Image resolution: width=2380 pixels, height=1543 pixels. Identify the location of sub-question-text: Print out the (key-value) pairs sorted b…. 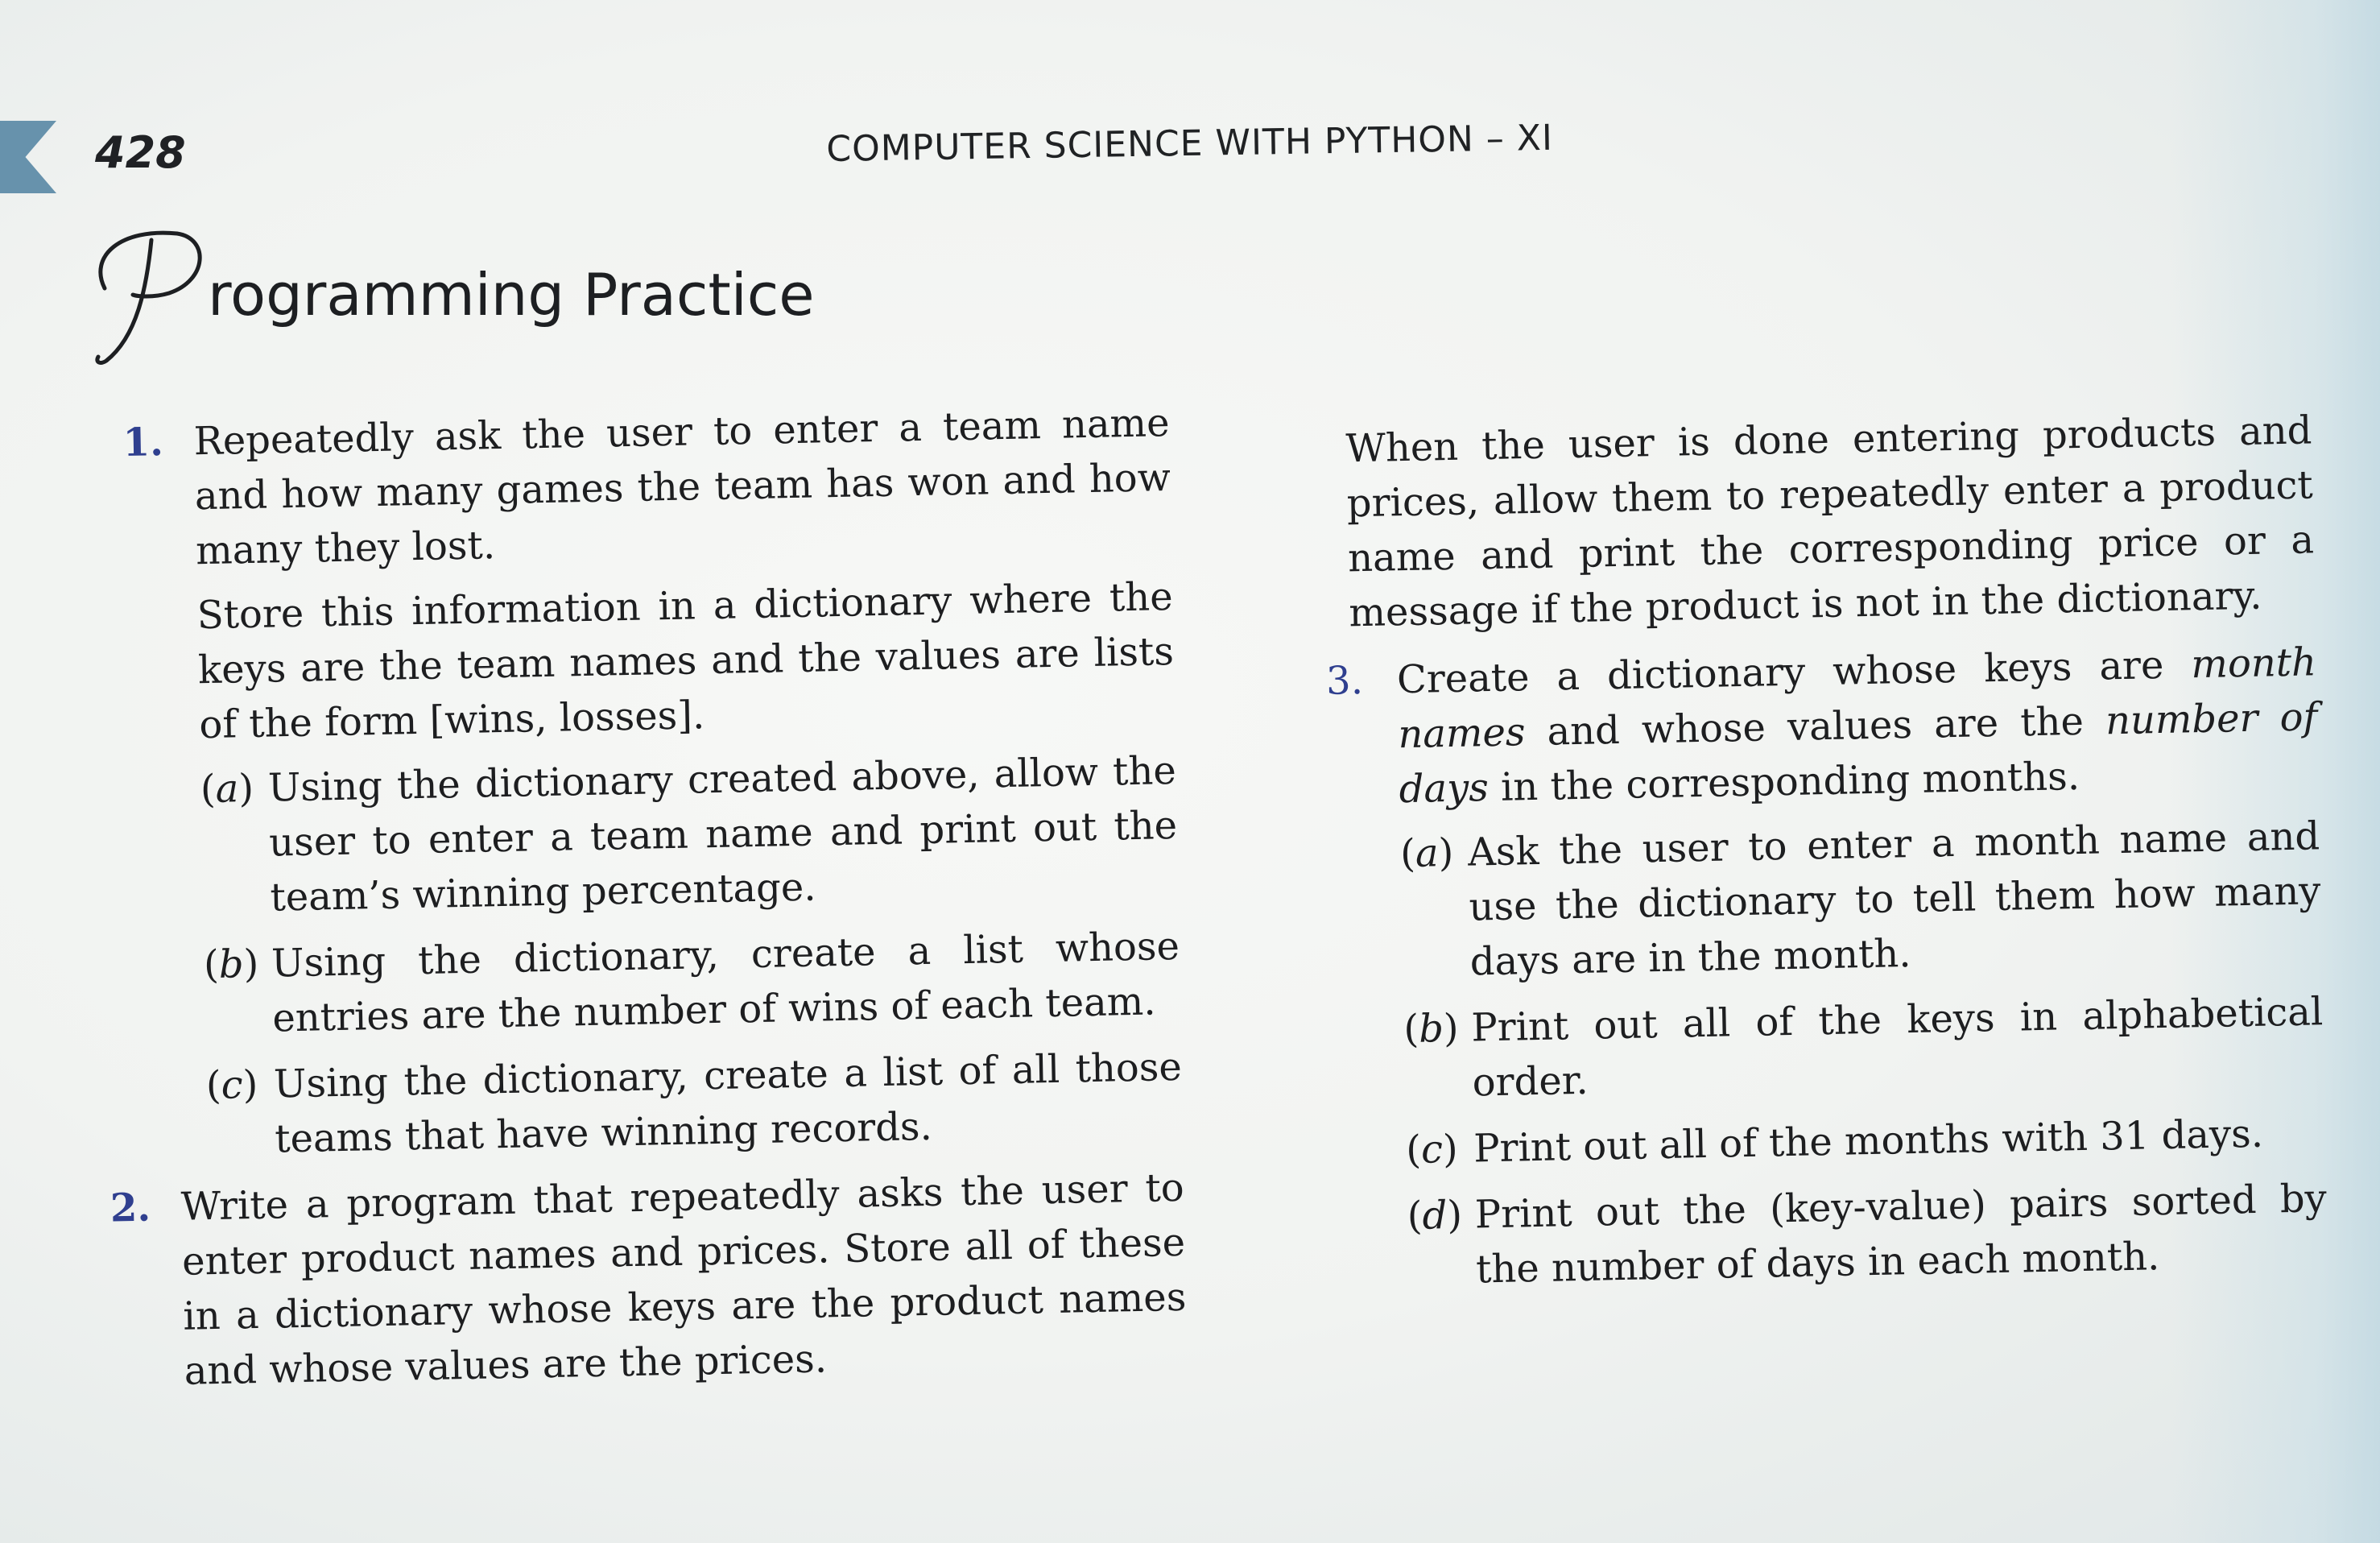
(1901, 1234).